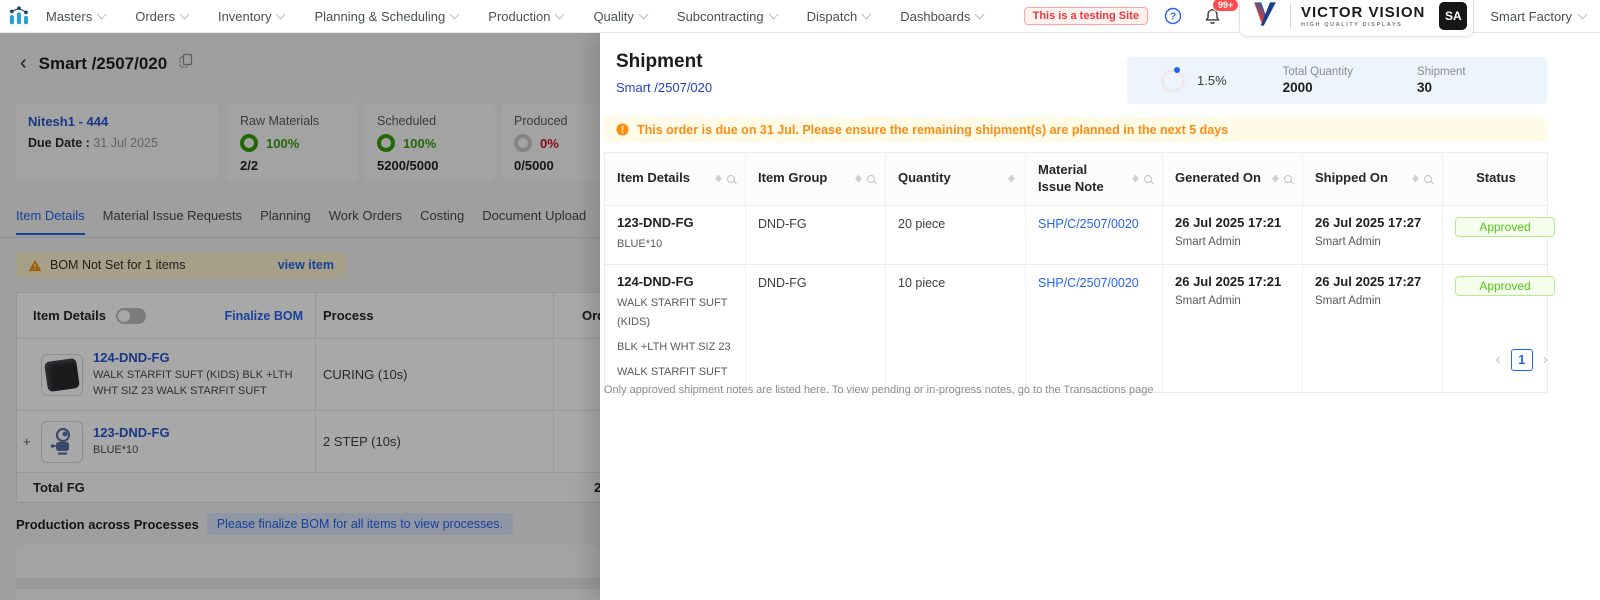  I want to click on notification-count-badge: 99+, so click(1225, 6).